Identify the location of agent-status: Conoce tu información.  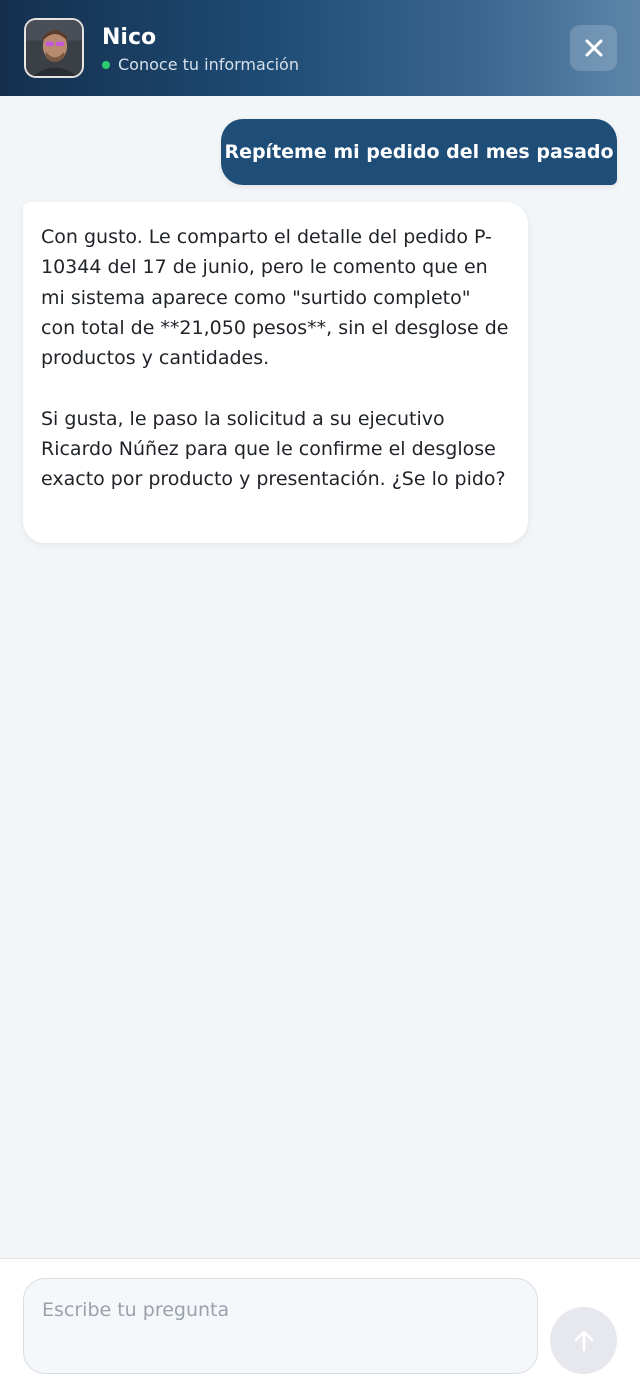
(200, 65).